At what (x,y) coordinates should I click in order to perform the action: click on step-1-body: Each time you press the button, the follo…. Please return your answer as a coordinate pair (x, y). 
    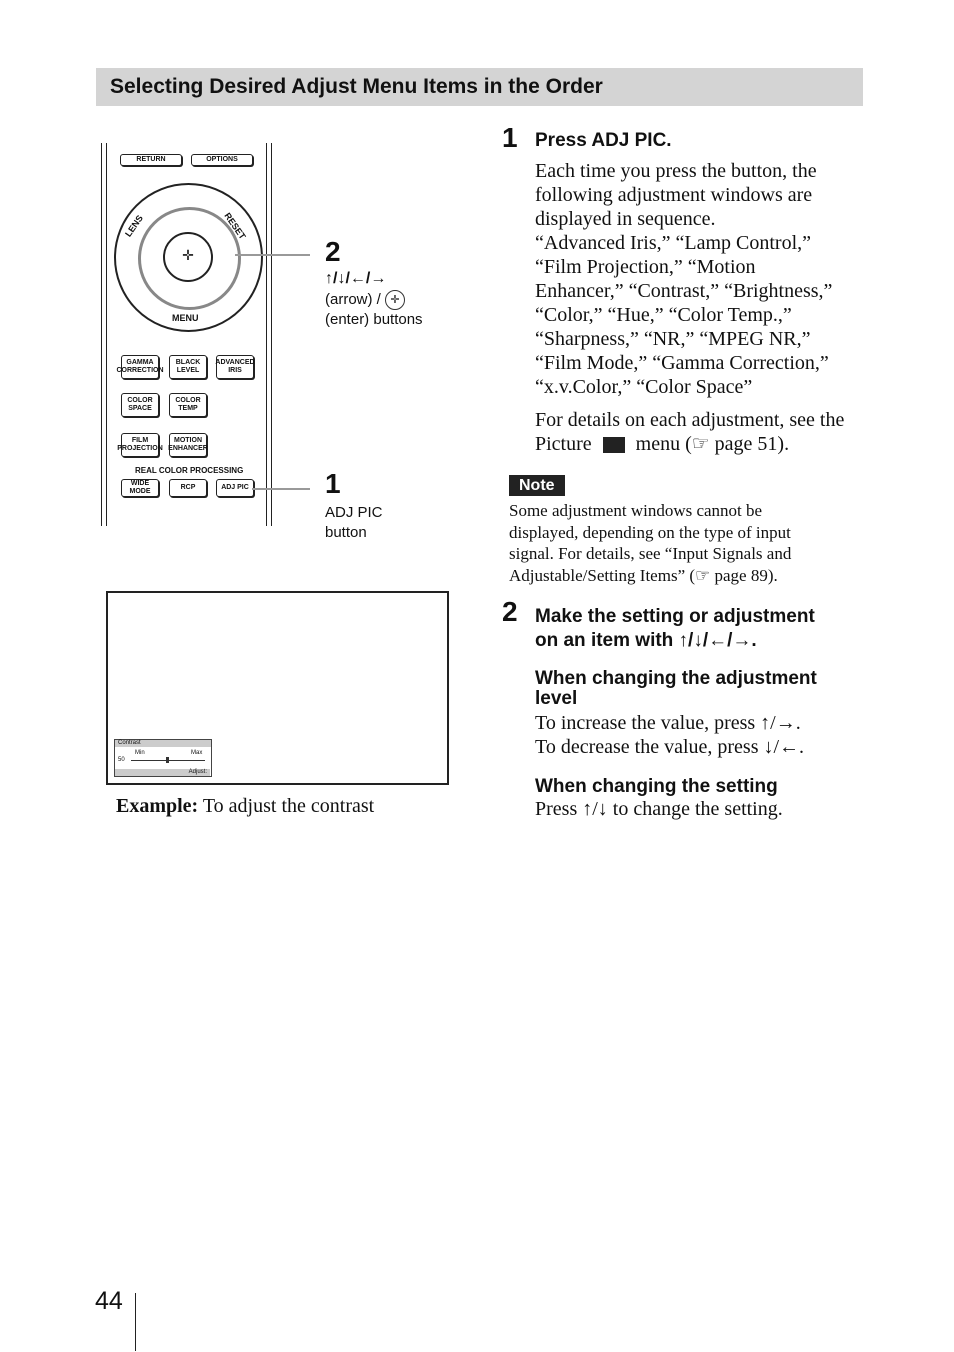
    Looking at the image, I should click on (690, 307).